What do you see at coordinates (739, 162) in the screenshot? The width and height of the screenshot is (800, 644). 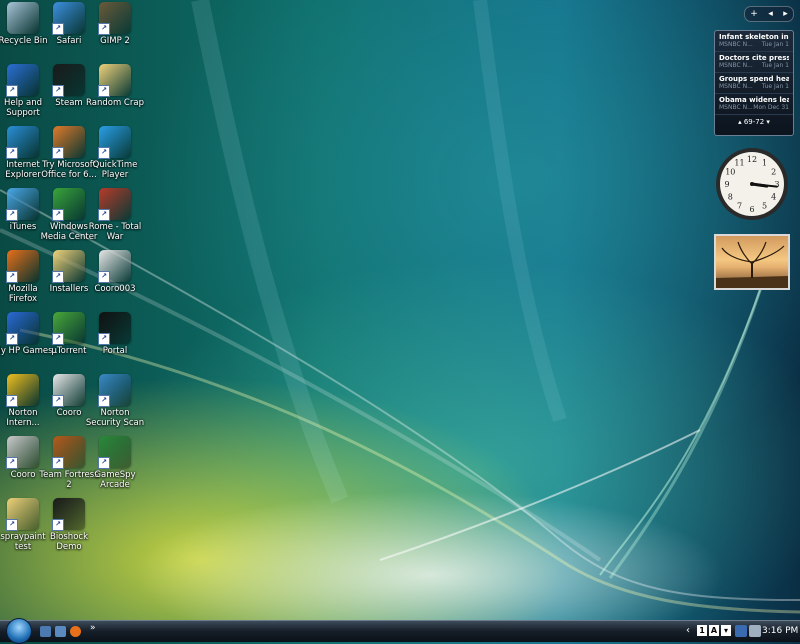 I see `clock-numeral: 11` at bounding box center [739, 162].